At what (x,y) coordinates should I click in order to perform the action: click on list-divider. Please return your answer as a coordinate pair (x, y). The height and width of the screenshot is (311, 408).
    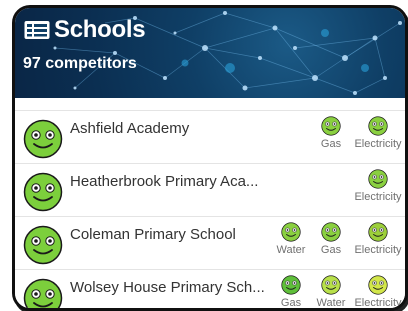
    Looking at the image, I should click on (210, 104).